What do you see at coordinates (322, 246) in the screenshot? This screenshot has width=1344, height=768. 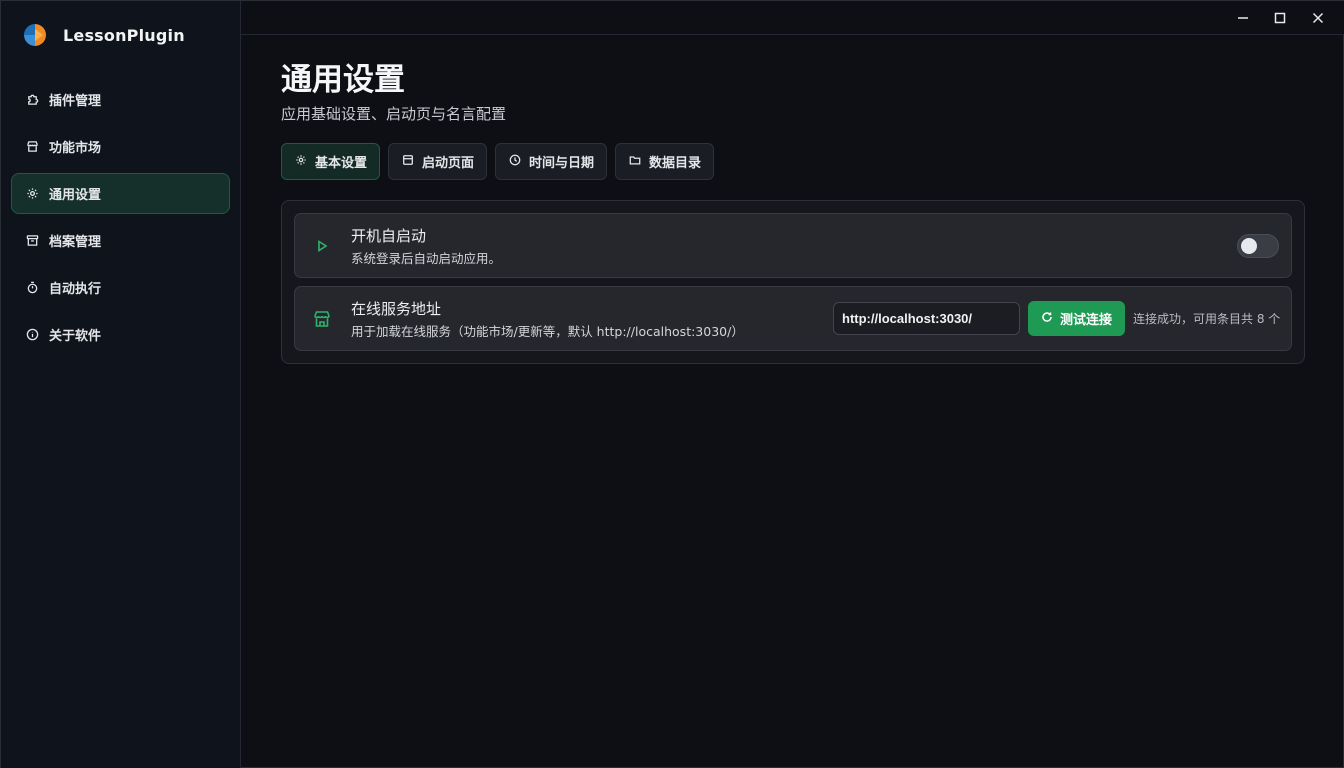 I see `play-icon` at bounding box center [322, 246].